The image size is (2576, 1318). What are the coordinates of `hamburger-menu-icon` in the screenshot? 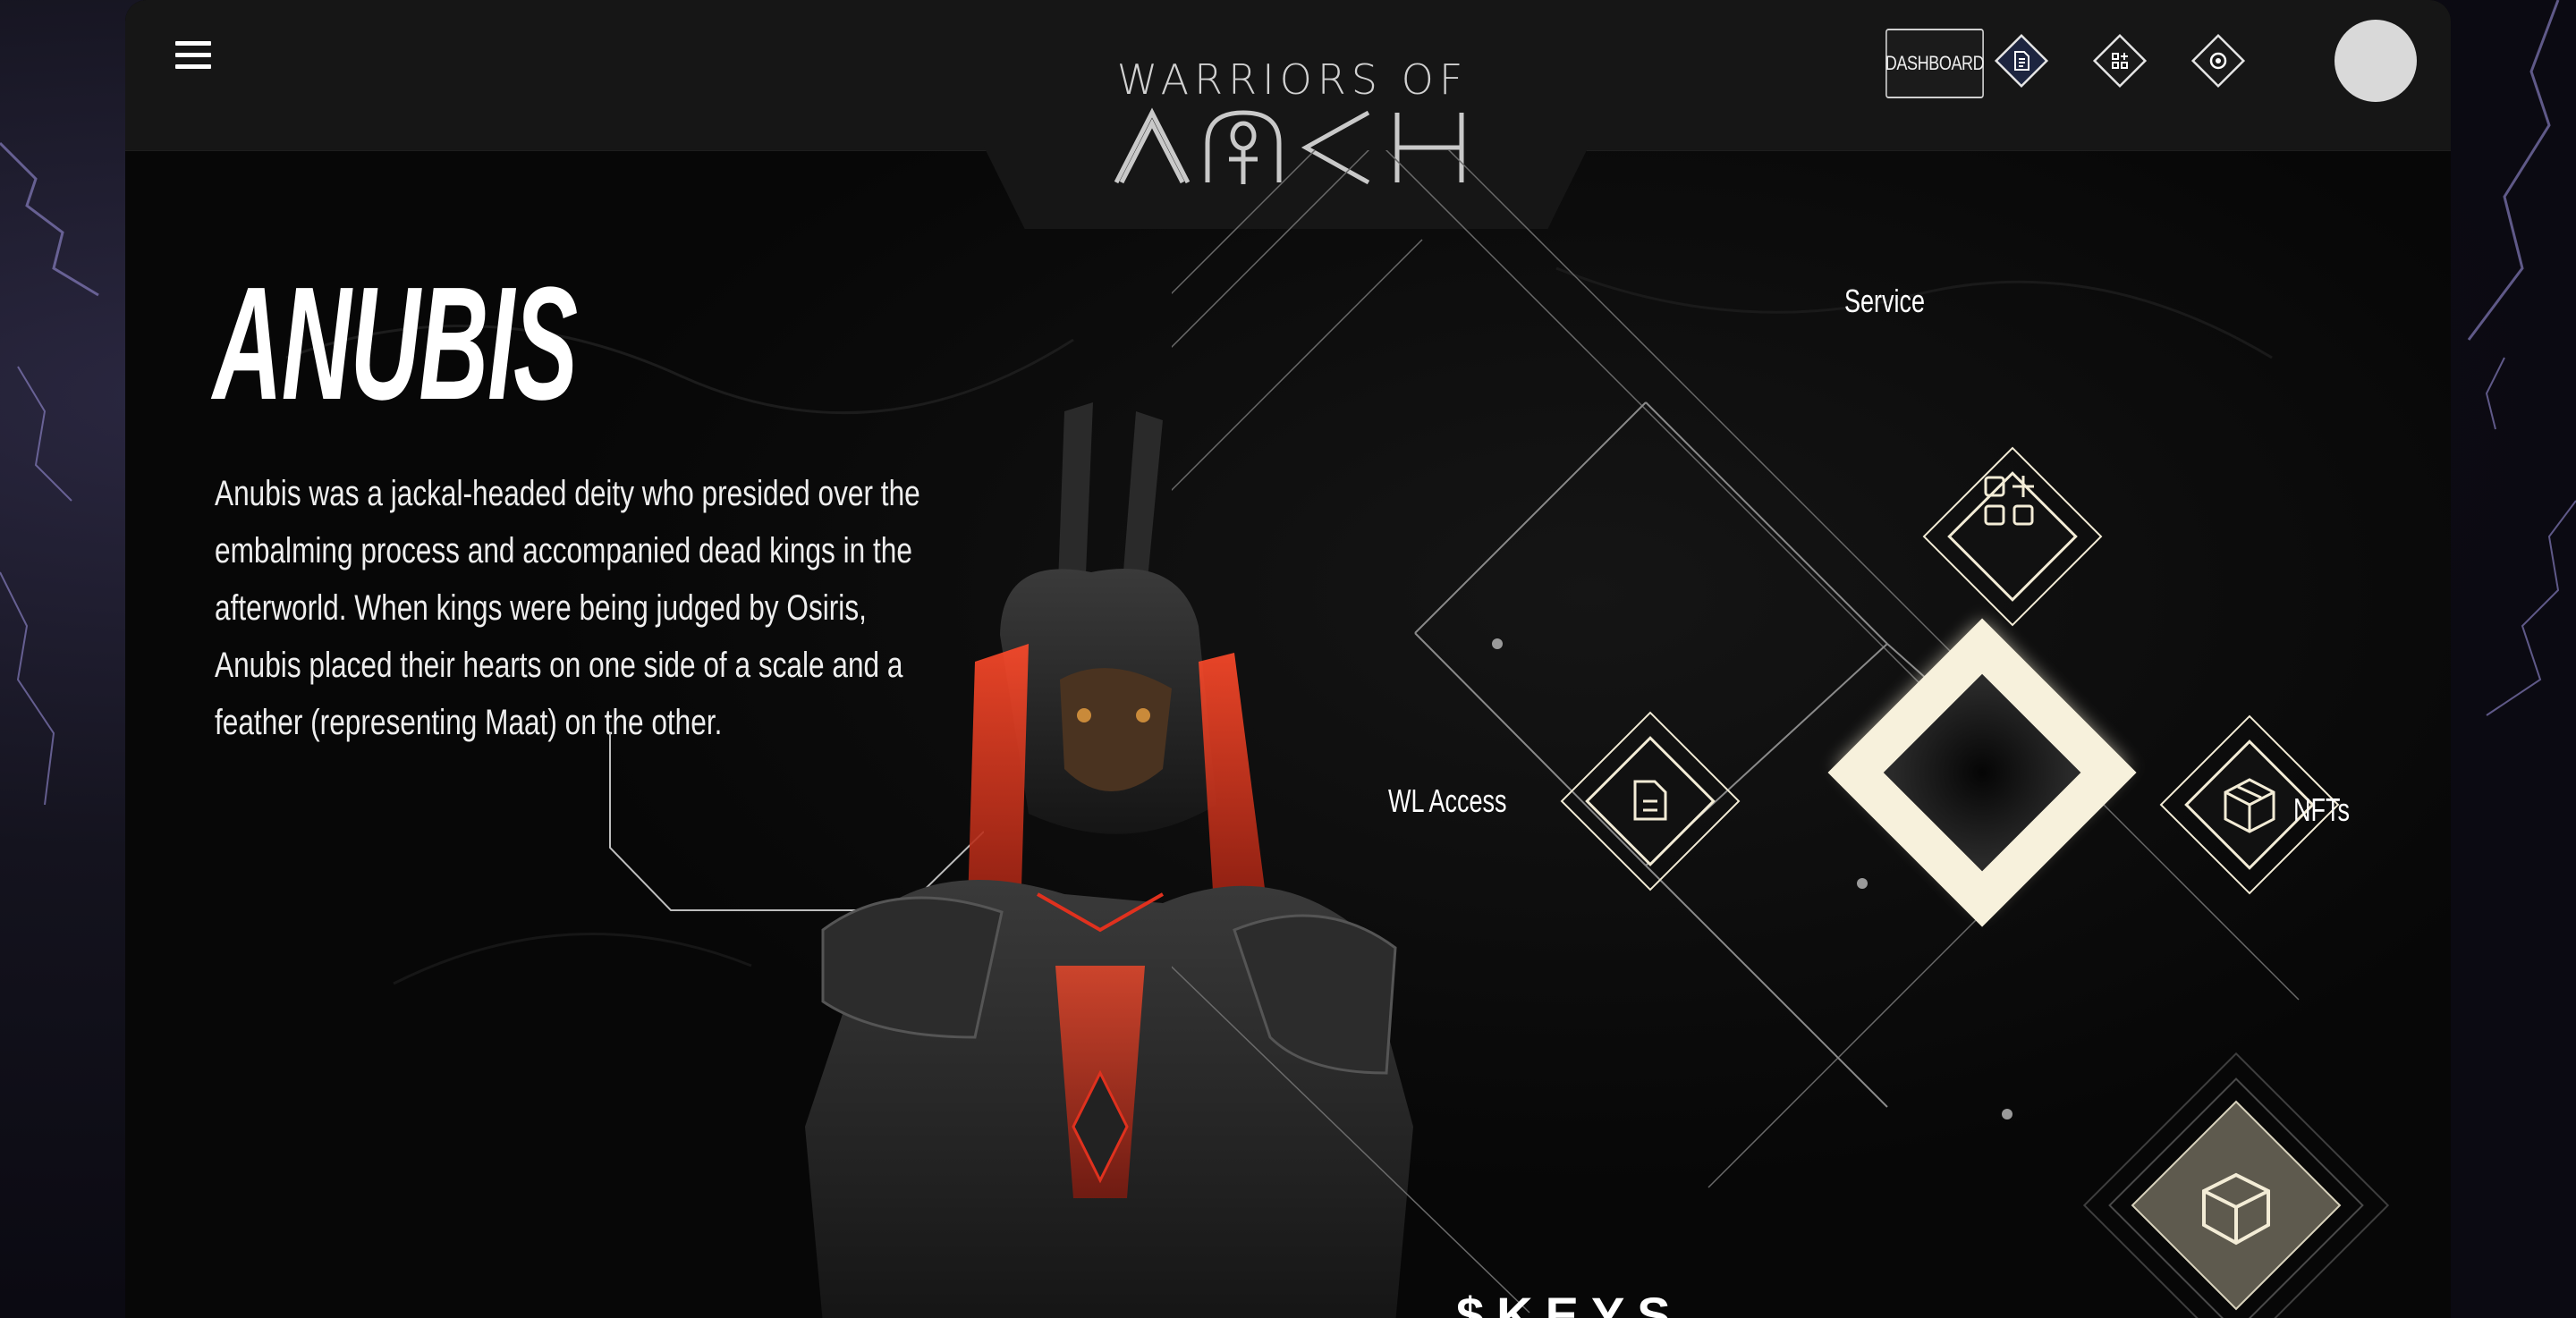 It's located at (193, 57).